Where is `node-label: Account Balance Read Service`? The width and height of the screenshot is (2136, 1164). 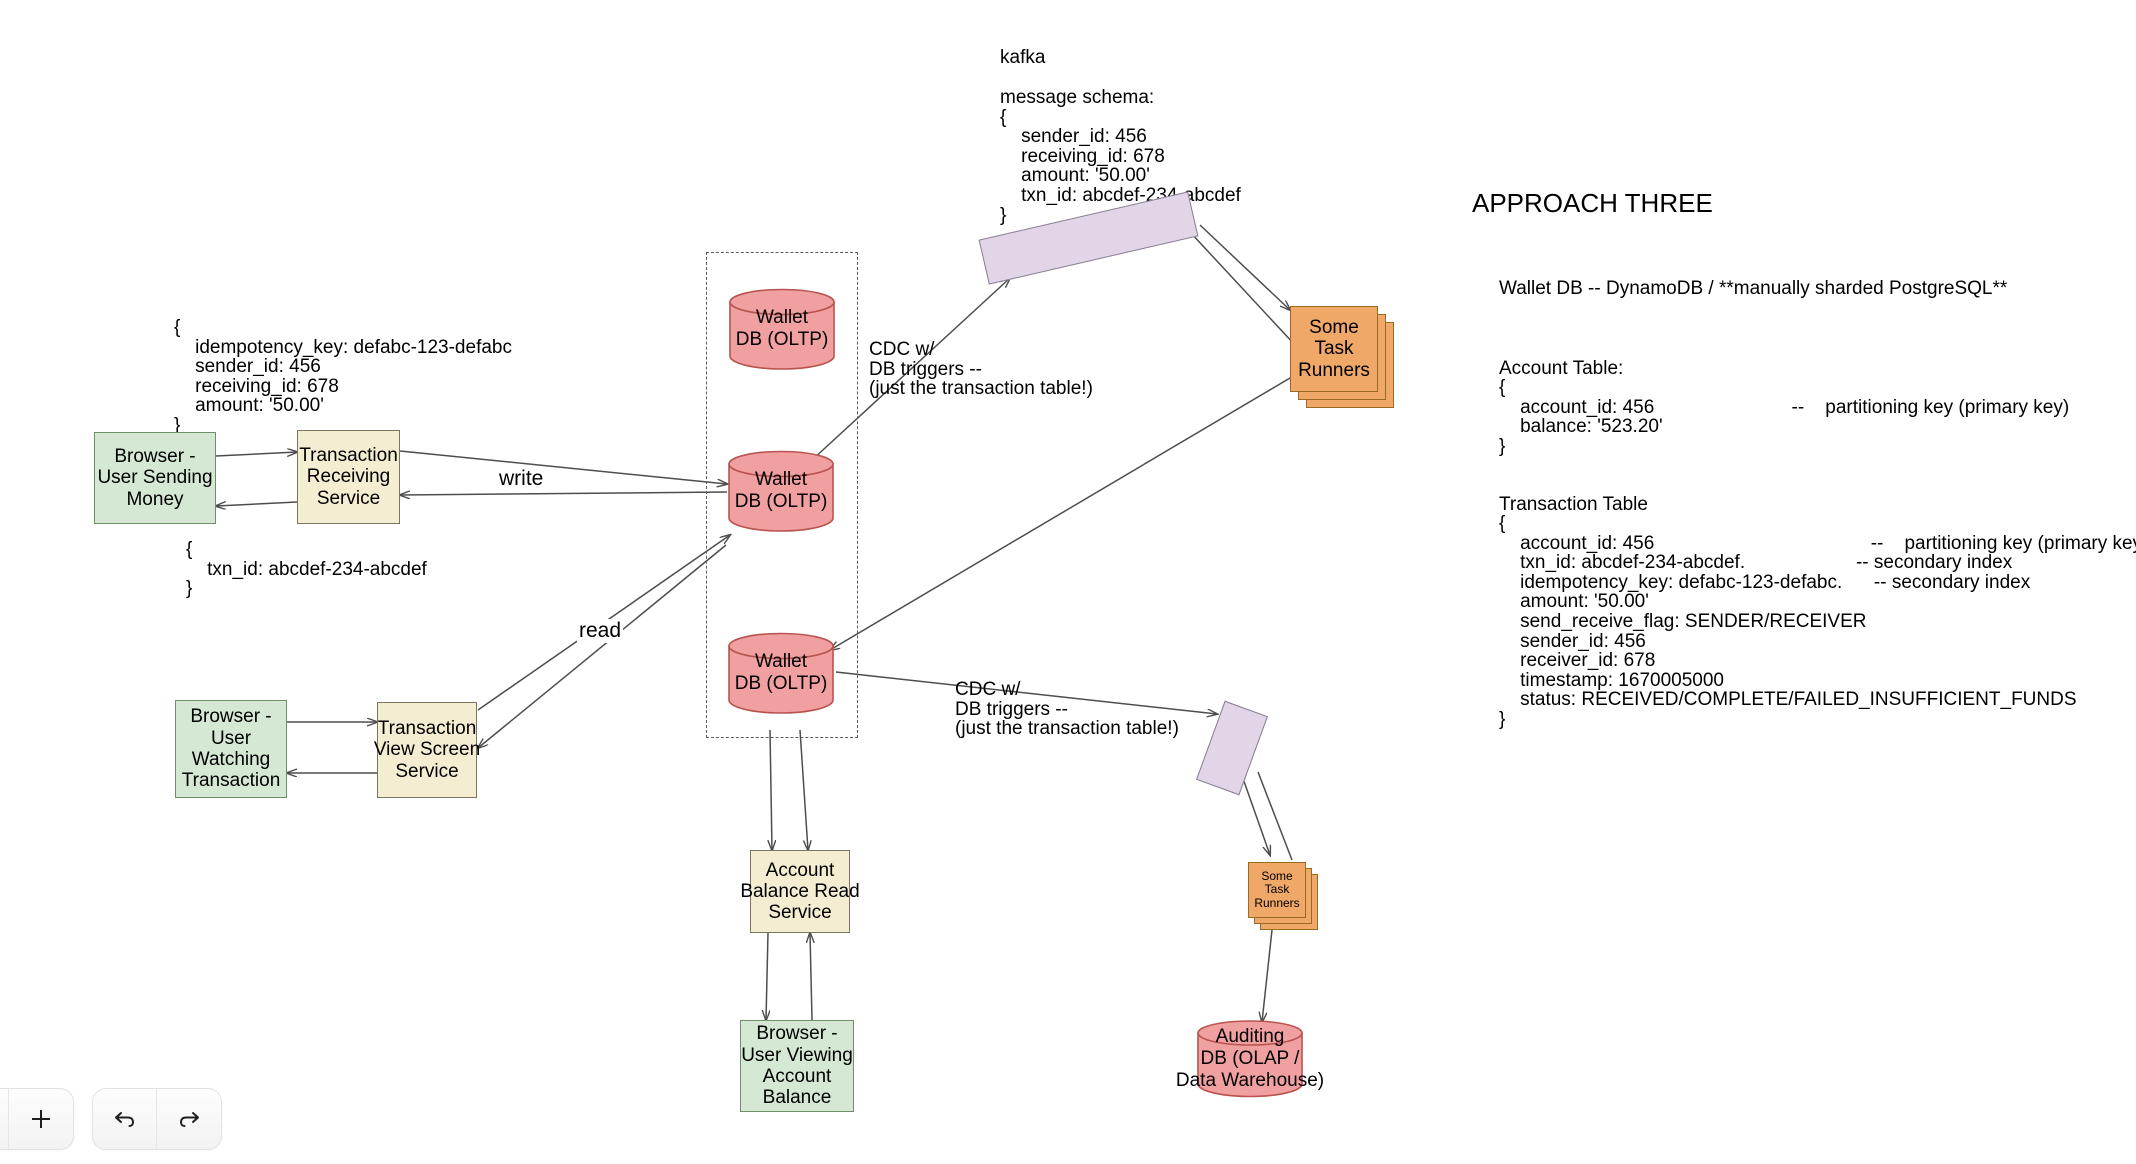
node-label: Account Balance Read Service is located at coordinates (800, 891).